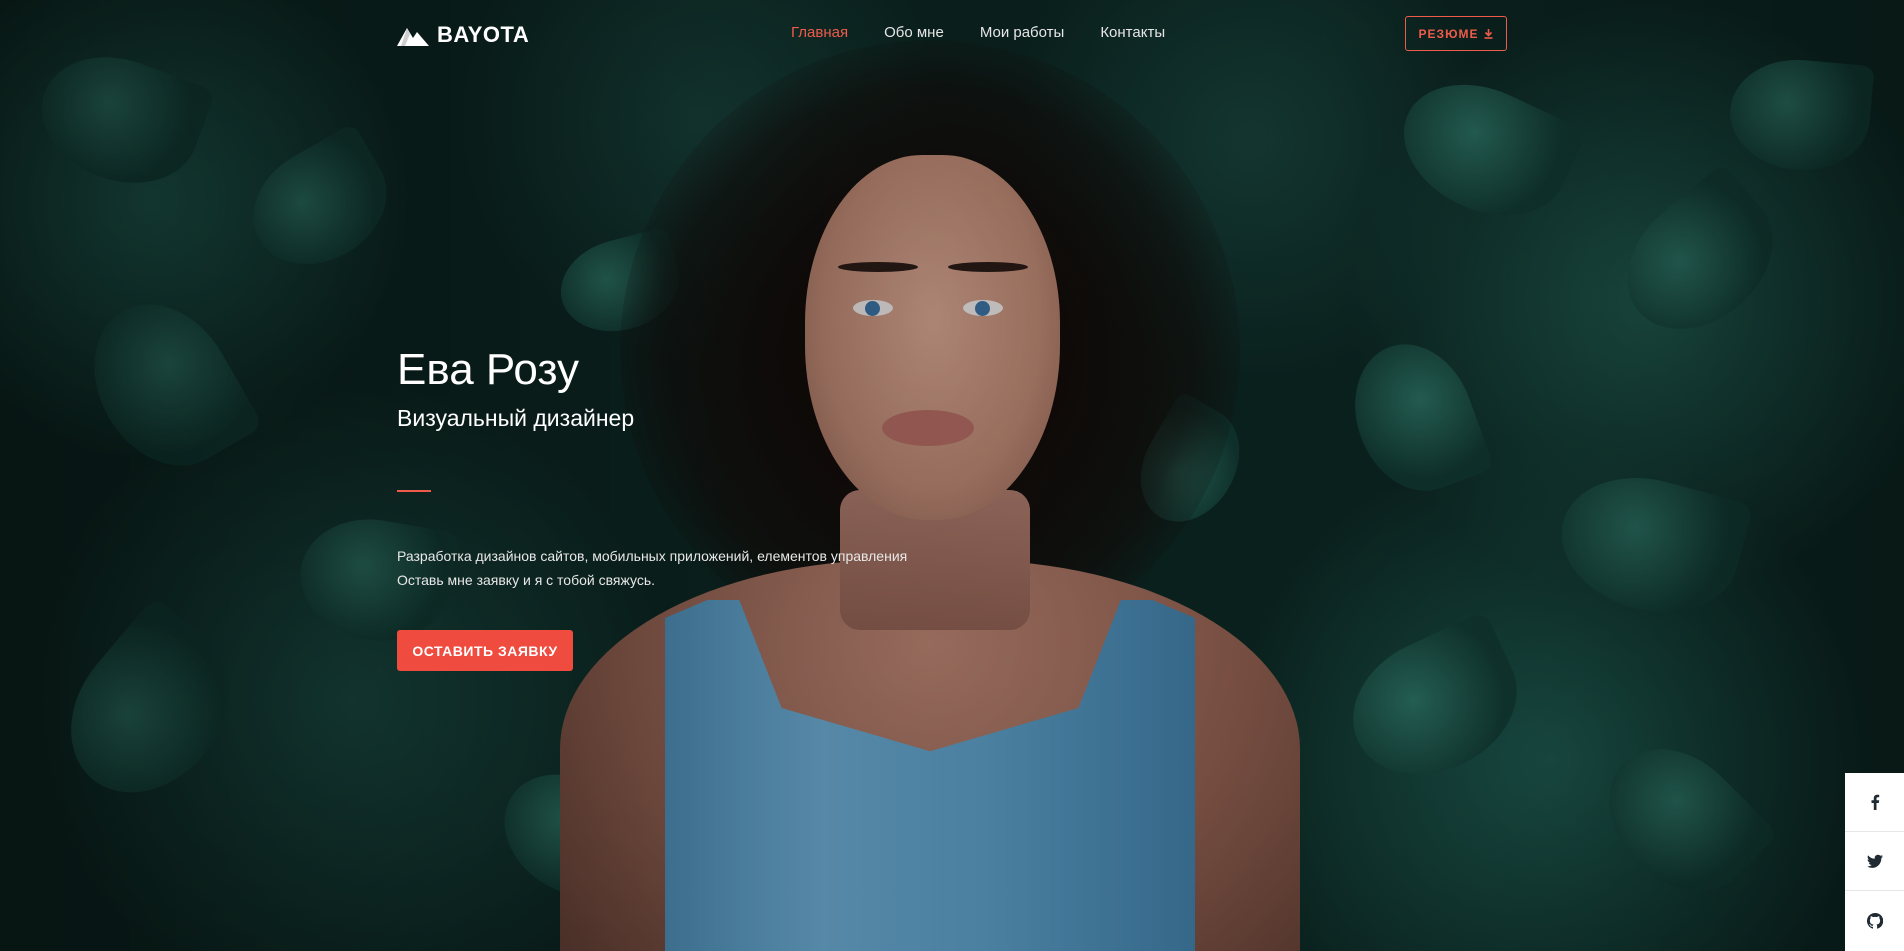 Image resolution: width=1904 pixels, height=951 pixels. I want to click on logo-mountain-icon, so click(413, 37).